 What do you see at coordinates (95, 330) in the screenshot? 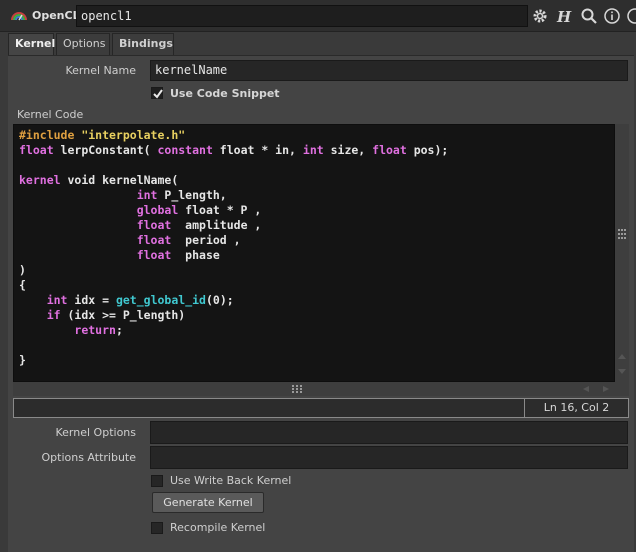
I see `code-token: return` at bounding box center [95, 330].